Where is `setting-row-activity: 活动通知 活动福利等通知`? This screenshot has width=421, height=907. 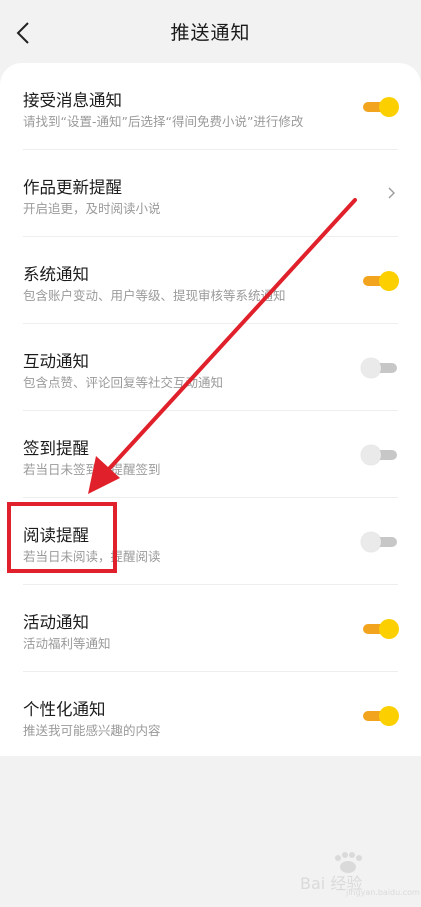 setting-row-activity: 活动通知 活动福利等通知 is located at coordinates (210, 628).